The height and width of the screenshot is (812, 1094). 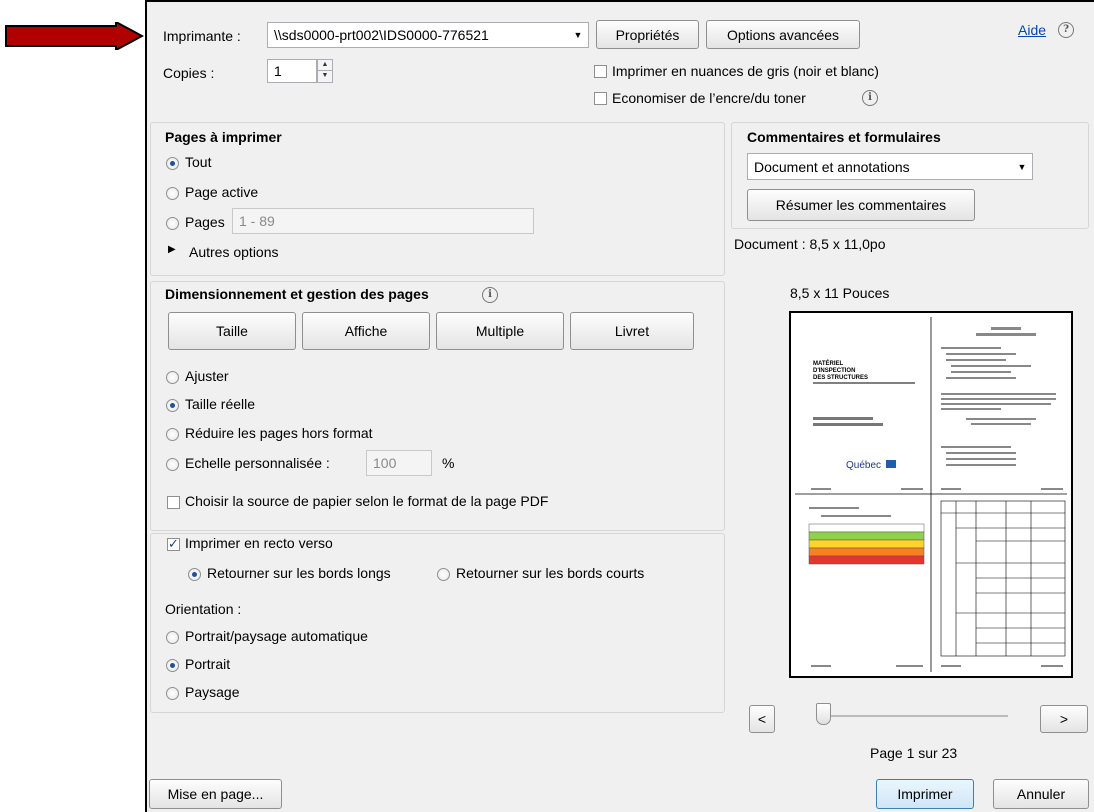 I want to click on page-slider-thumb, so click(x=823, y=714).